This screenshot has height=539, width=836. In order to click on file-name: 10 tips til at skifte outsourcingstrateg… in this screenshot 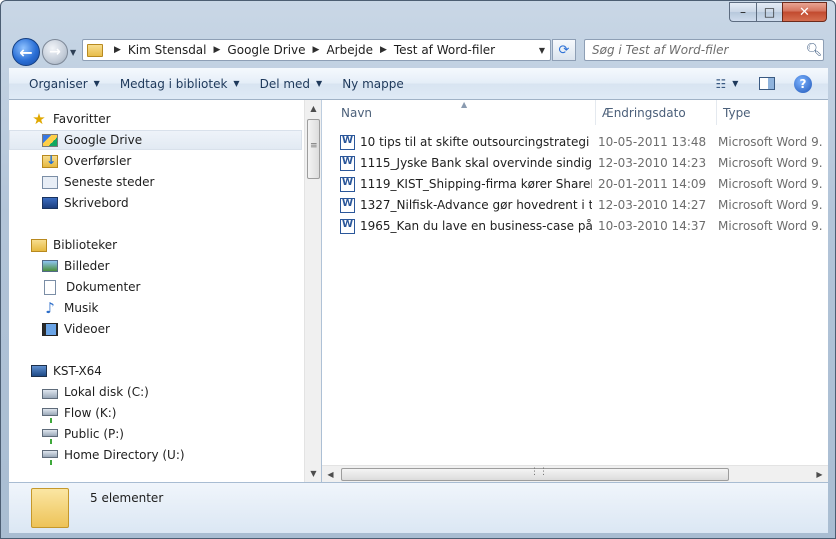, I will do `click(475, 142)`.